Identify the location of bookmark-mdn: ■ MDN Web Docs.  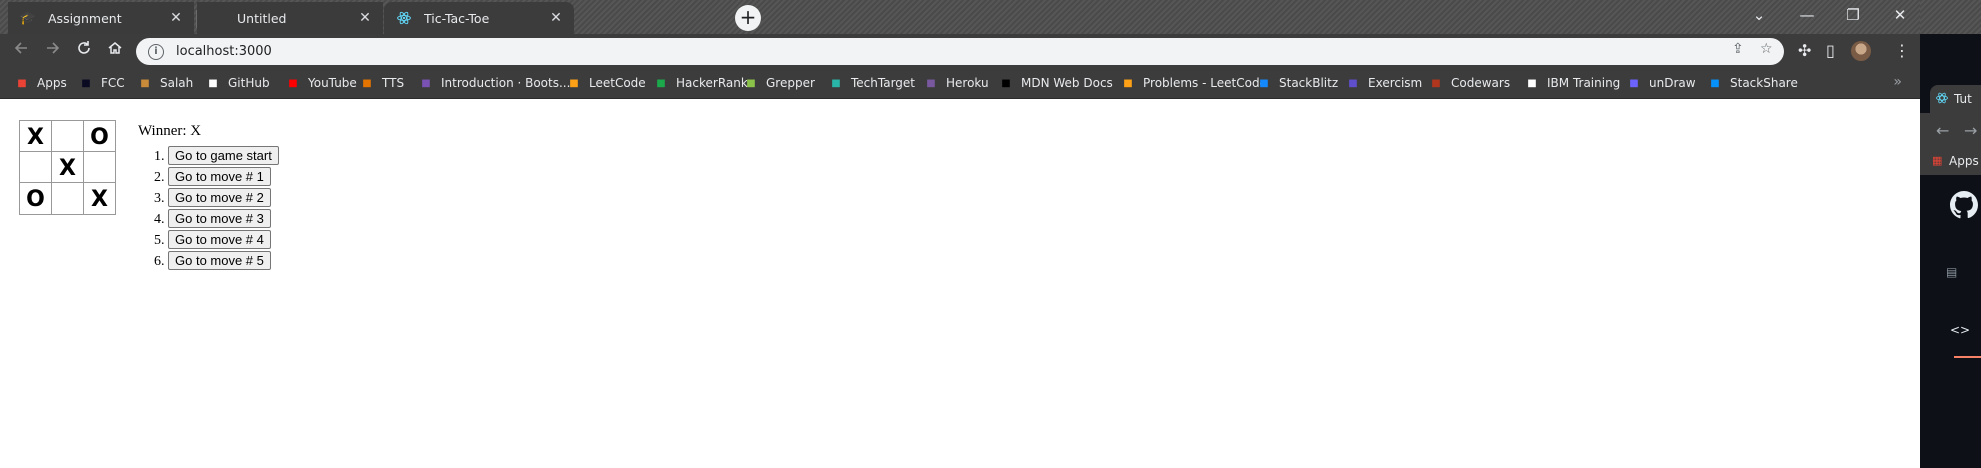
(1055, 83).